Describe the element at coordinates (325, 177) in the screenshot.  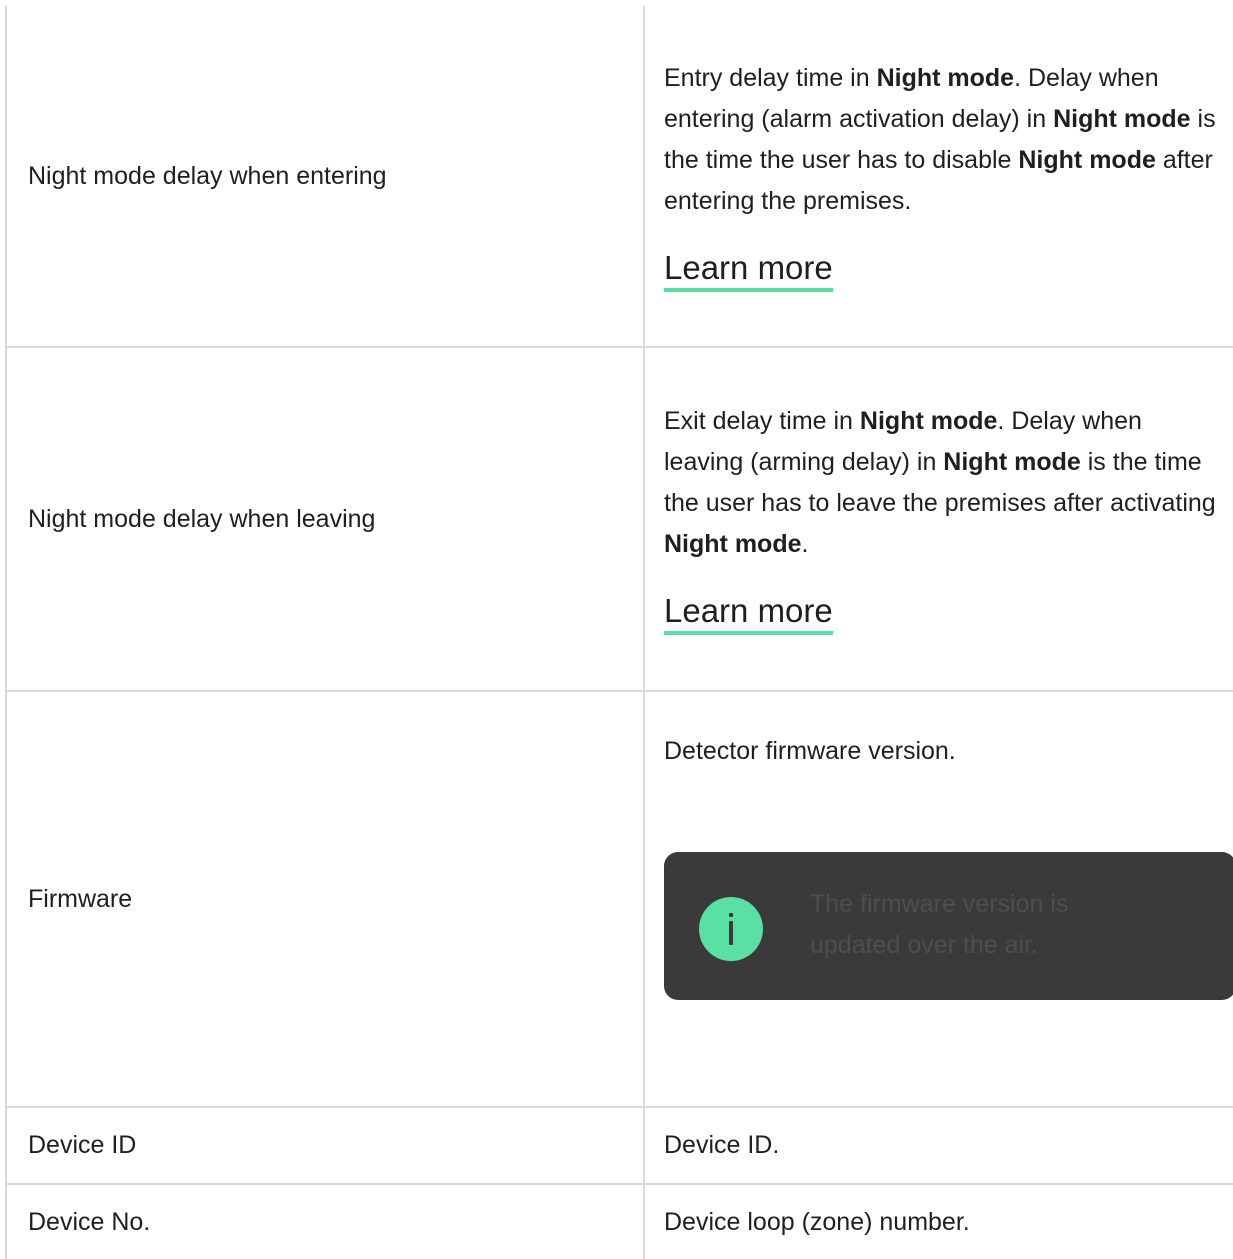
I see `setting-name: Night mode delay when entering` at that location.